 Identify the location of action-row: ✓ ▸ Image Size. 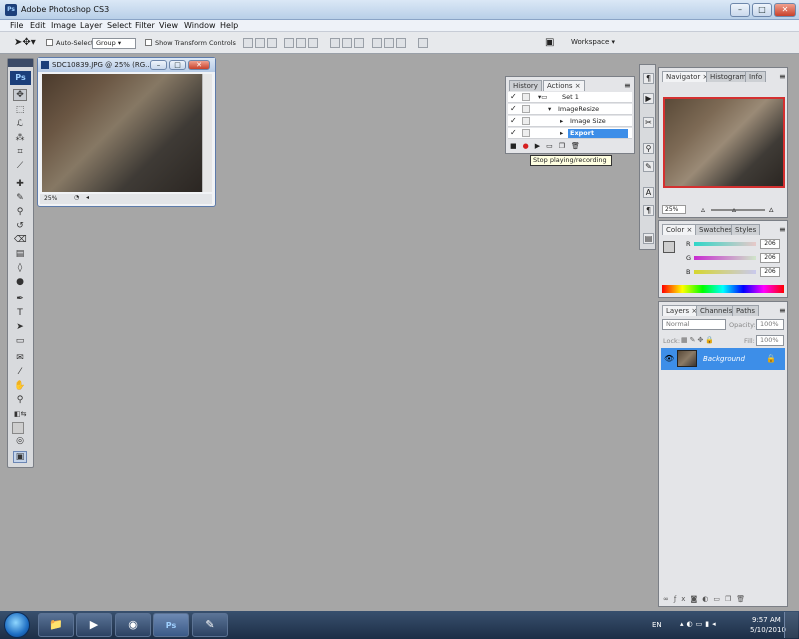
(570, 121).